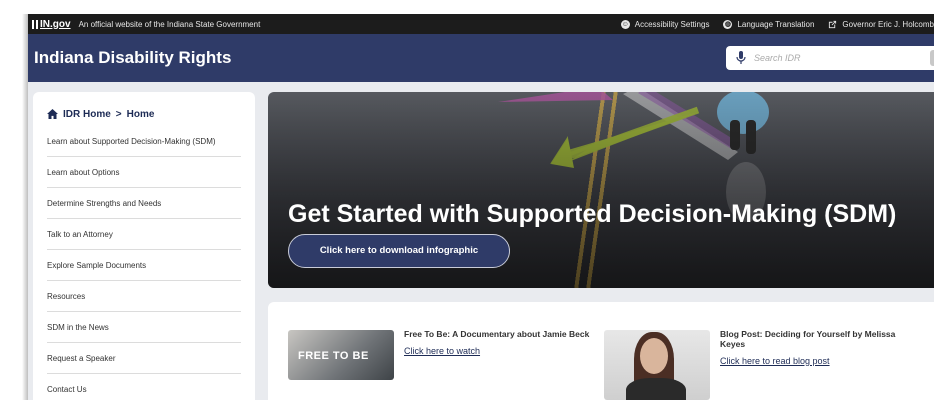 The height and width of the screenshot is (400, 934). What do you see at coordinates (51, 24) in the screenshot?
I see `ingov-logo: IN.gov` at bounding box center [51, 24].